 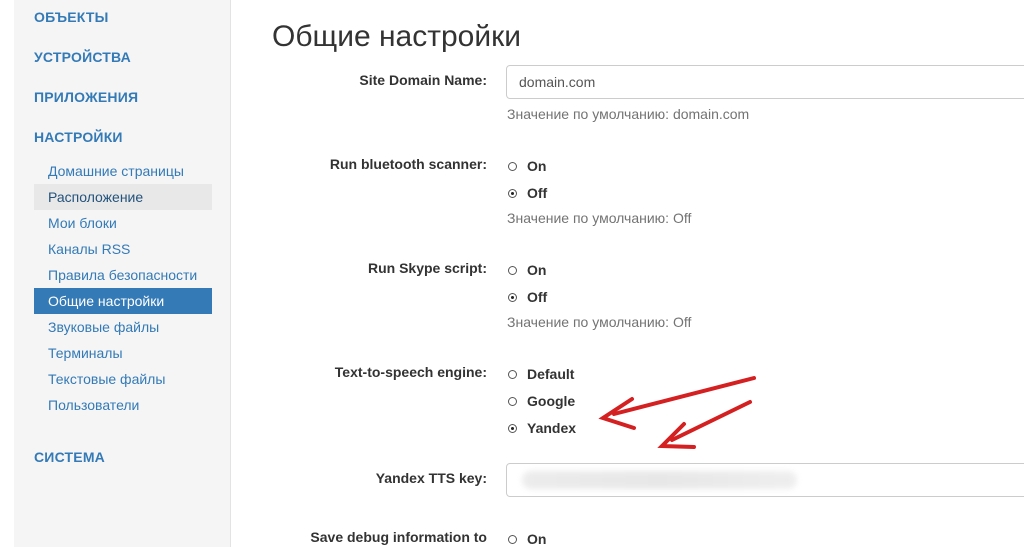 I want to click on debug-label: Save debug information to, so click(x=398, y=537).